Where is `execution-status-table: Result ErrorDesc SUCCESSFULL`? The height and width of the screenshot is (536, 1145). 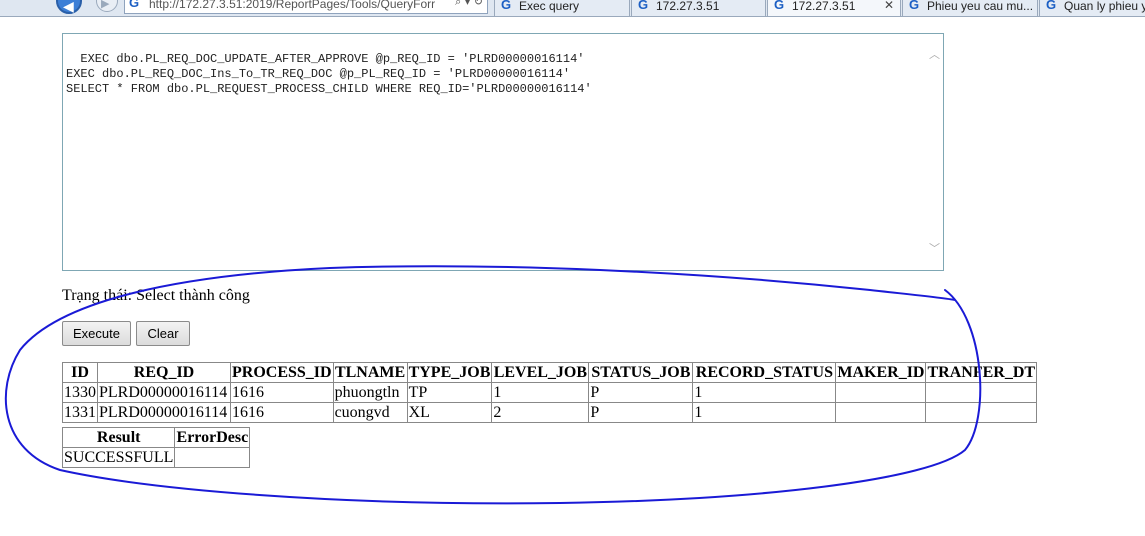 execution-status-table: Result ErrorDesc SUCCESSFULL is located at coordinates (156, 447).